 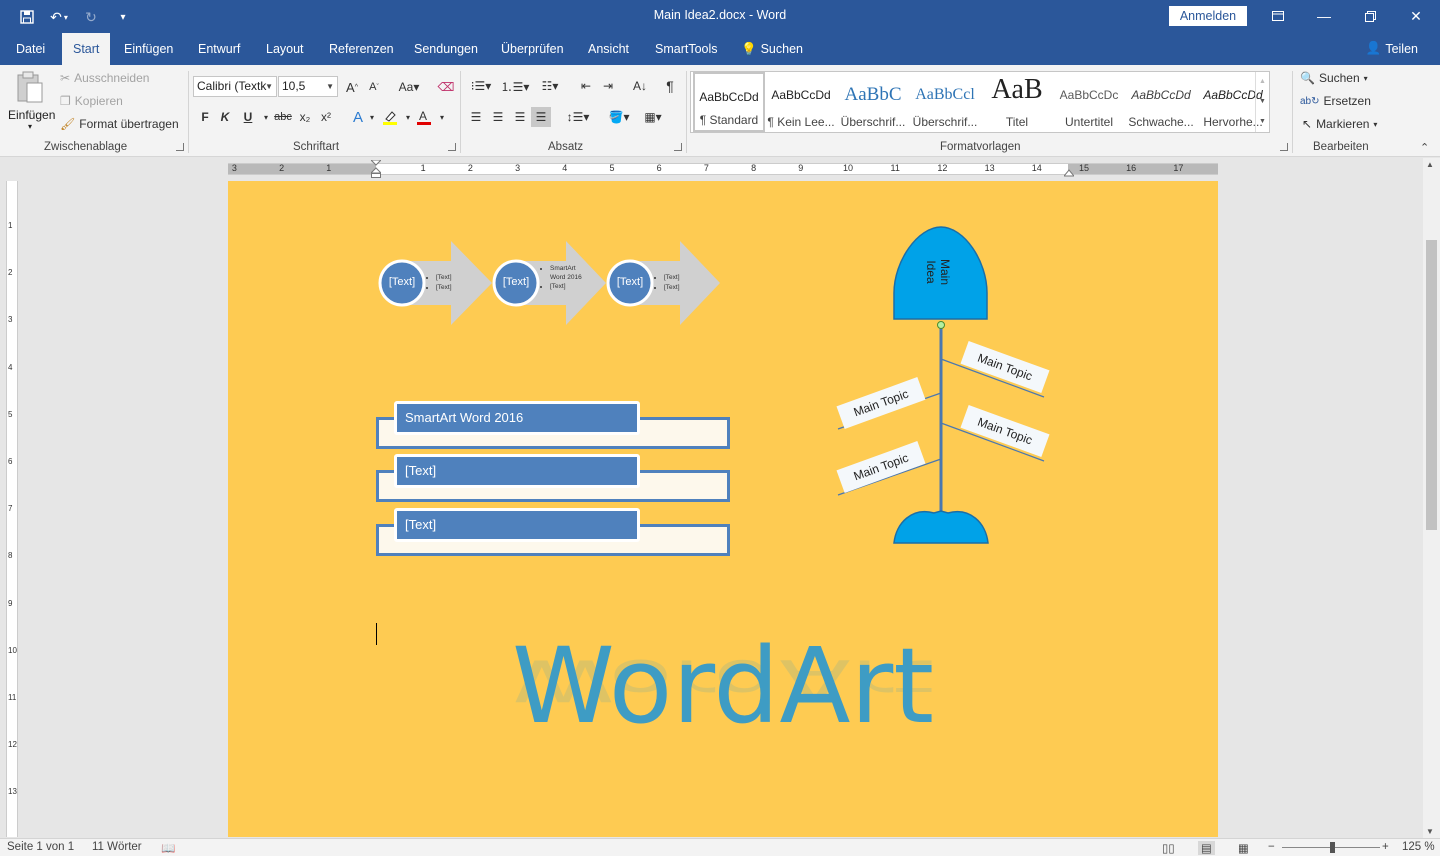 What do you see at coordinates (219, 49) in the screenshot?
I see `tab-entwurf: Entwurf` at bounding box center [219, 49].